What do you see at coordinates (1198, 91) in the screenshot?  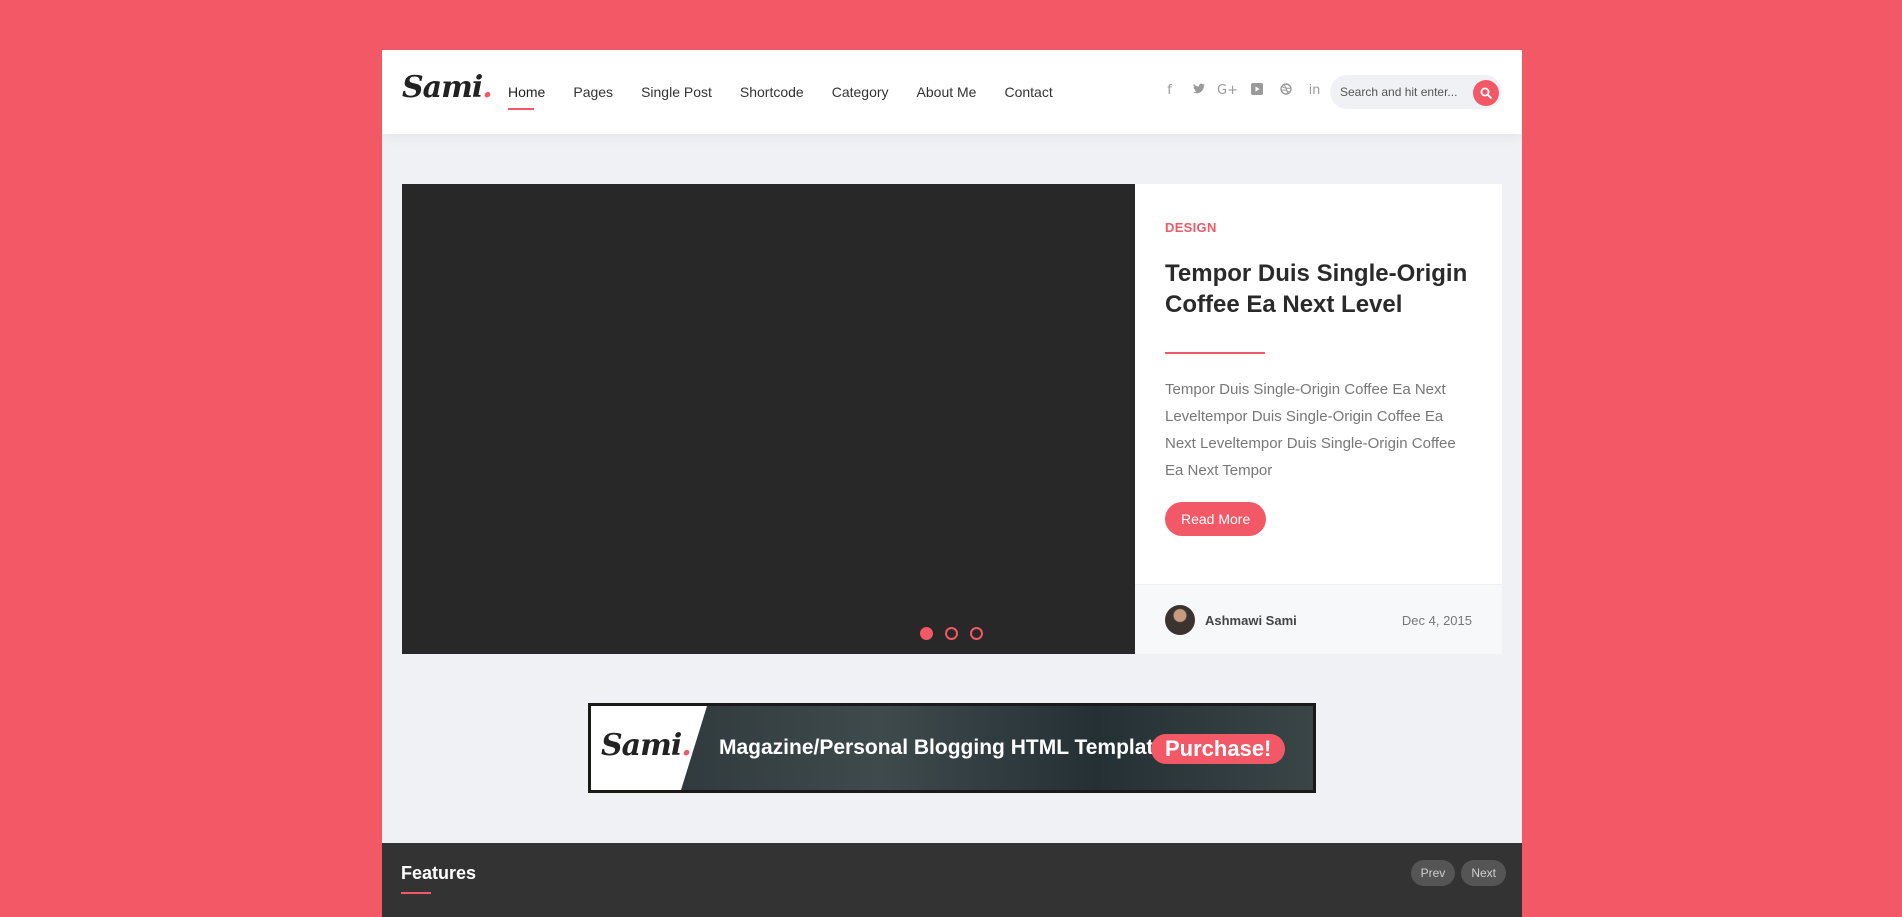 I see `twitter-icon` at bounding box center [1198, 91].